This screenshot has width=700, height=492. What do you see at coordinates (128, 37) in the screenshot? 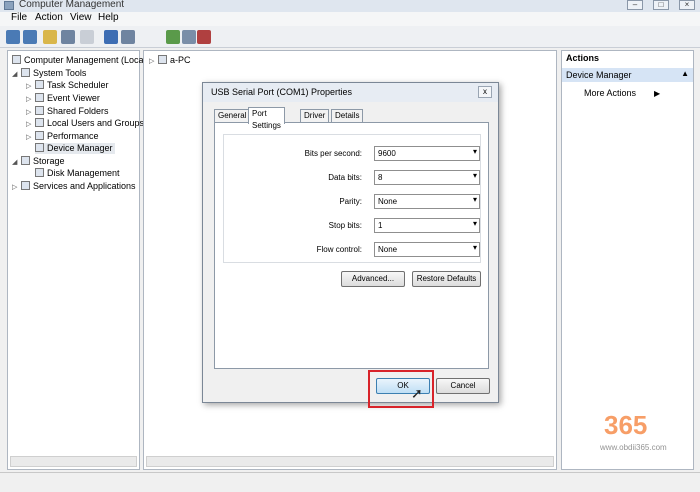
I see `show-hide-action-pane-icon` at bounding box center [128, 37].